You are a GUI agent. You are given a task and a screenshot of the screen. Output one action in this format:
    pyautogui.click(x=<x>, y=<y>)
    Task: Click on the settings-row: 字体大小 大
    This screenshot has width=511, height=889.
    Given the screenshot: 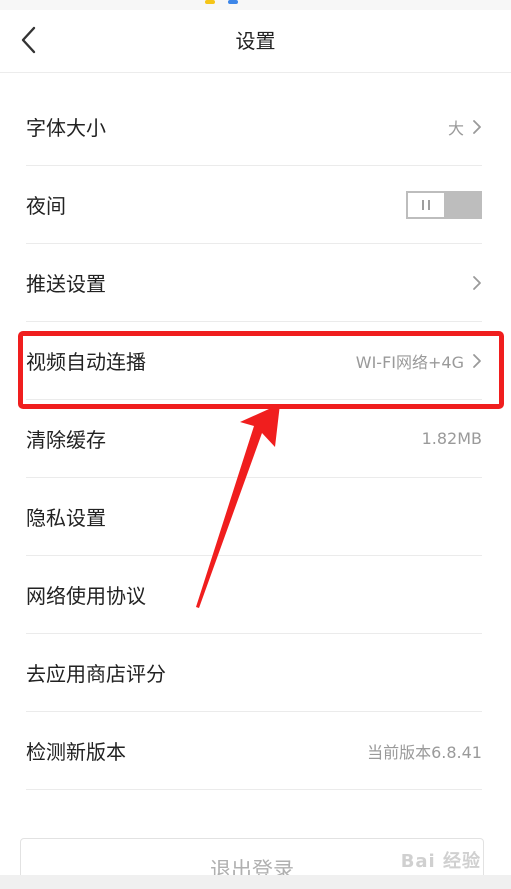 What is the action you would take?
    pyautogui.click(x=254, y=127)
    